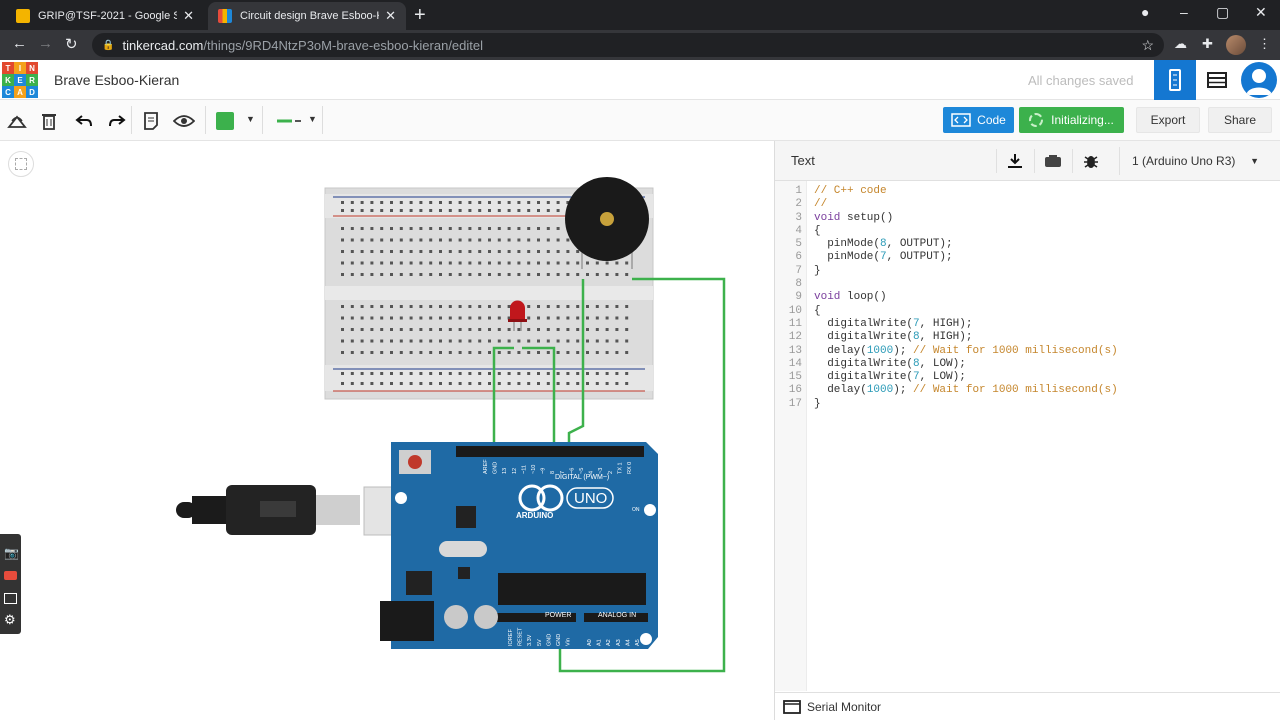  I want to click on rotate-button, so click(17, 121).